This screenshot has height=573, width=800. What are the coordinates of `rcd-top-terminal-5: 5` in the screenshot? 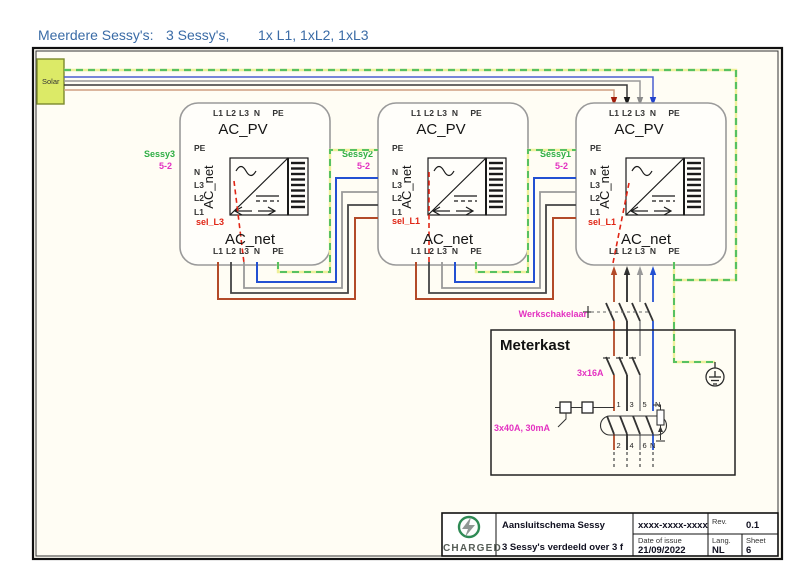 It's located at (645, 404).